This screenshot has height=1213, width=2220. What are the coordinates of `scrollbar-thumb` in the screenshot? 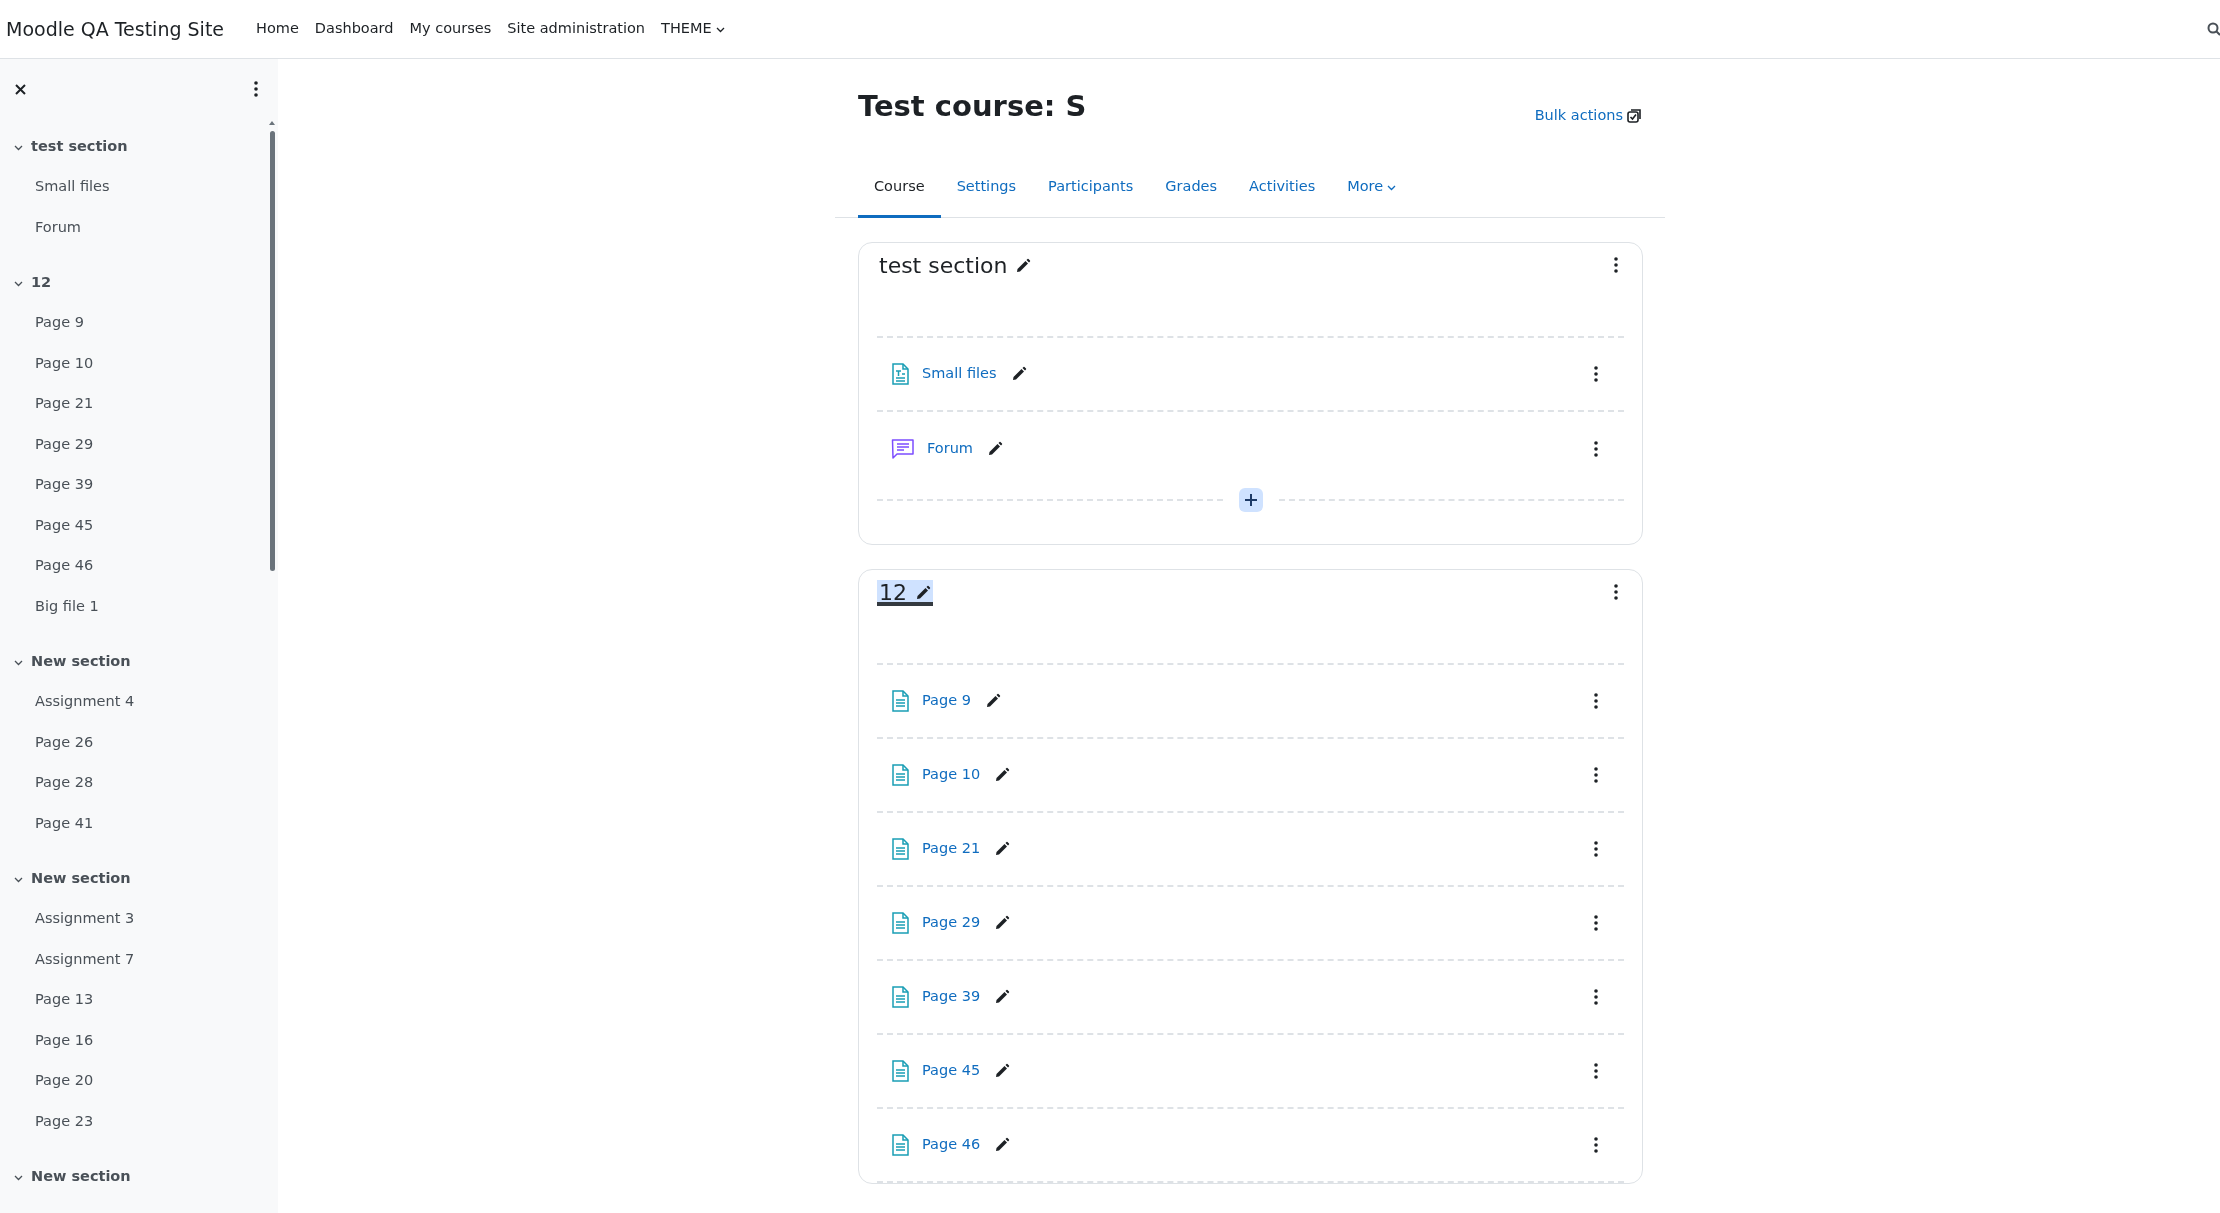 It's located at (272, 351).